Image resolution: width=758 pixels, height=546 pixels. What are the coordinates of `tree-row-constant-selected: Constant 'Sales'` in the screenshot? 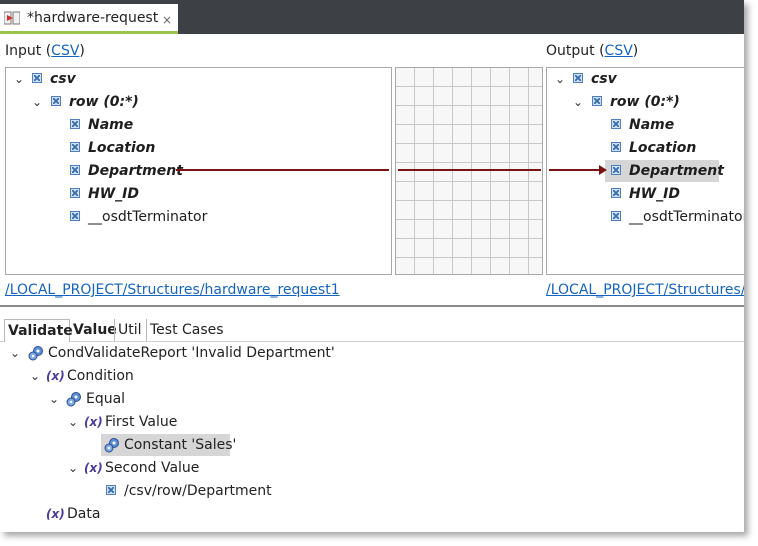 It's located at (168, 445).